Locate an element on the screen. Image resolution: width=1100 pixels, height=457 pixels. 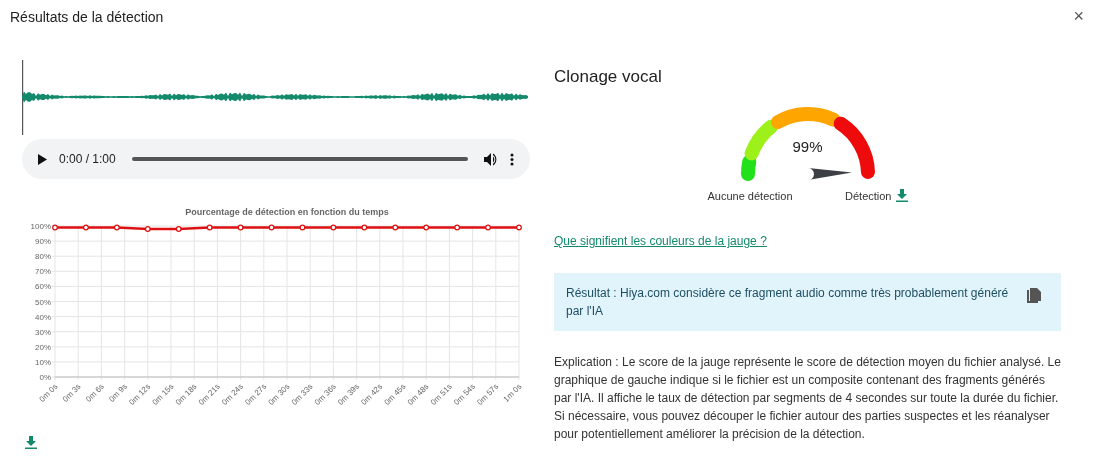
y-axis-label: 0% is located at coordinates (45, 377).